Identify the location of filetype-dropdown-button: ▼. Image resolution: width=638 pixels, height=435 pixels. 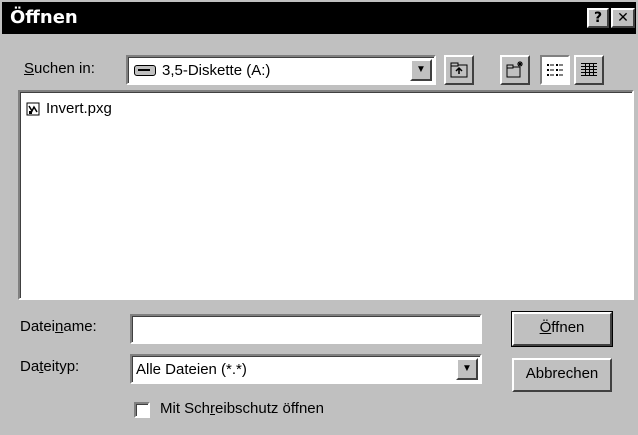
(467, 369).